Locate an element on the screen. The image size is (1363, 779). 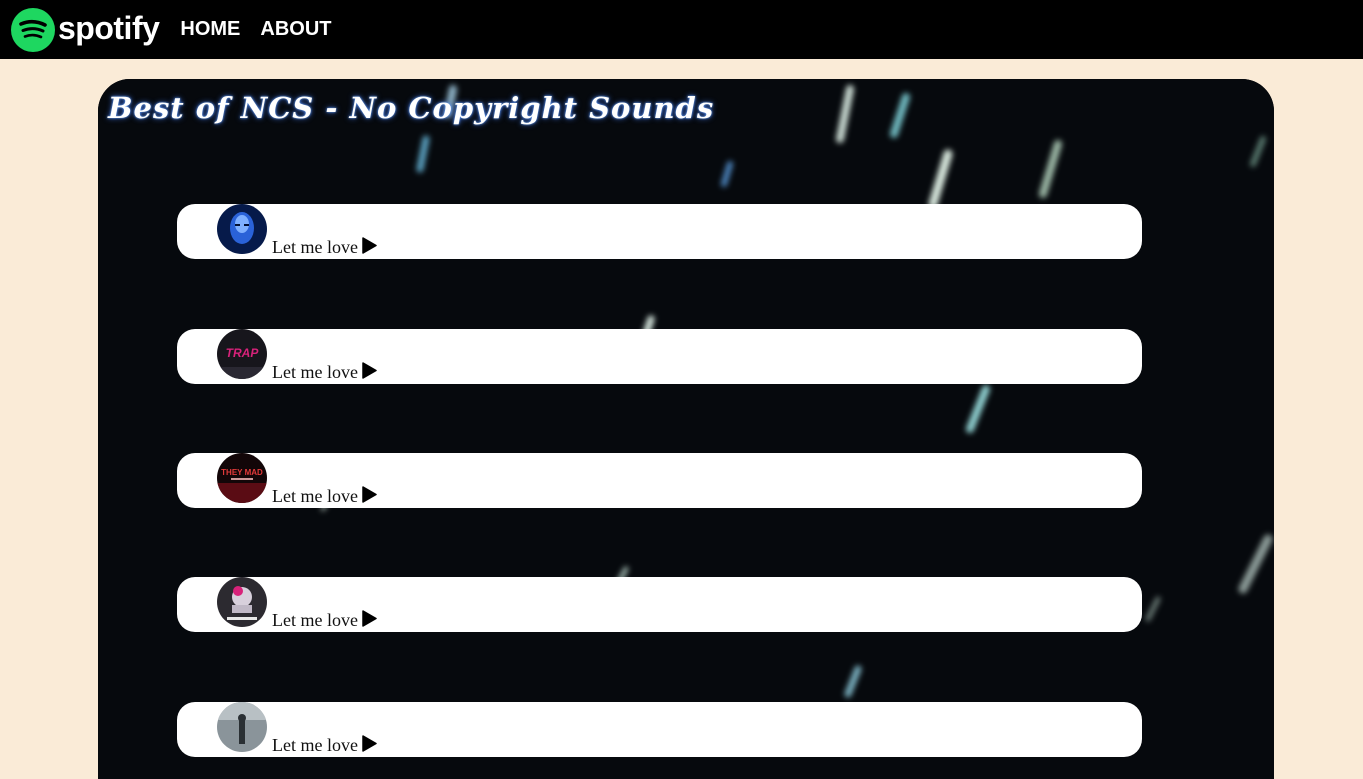
song-item: THEY MAD Let me love is located at coordinates (659, 480).